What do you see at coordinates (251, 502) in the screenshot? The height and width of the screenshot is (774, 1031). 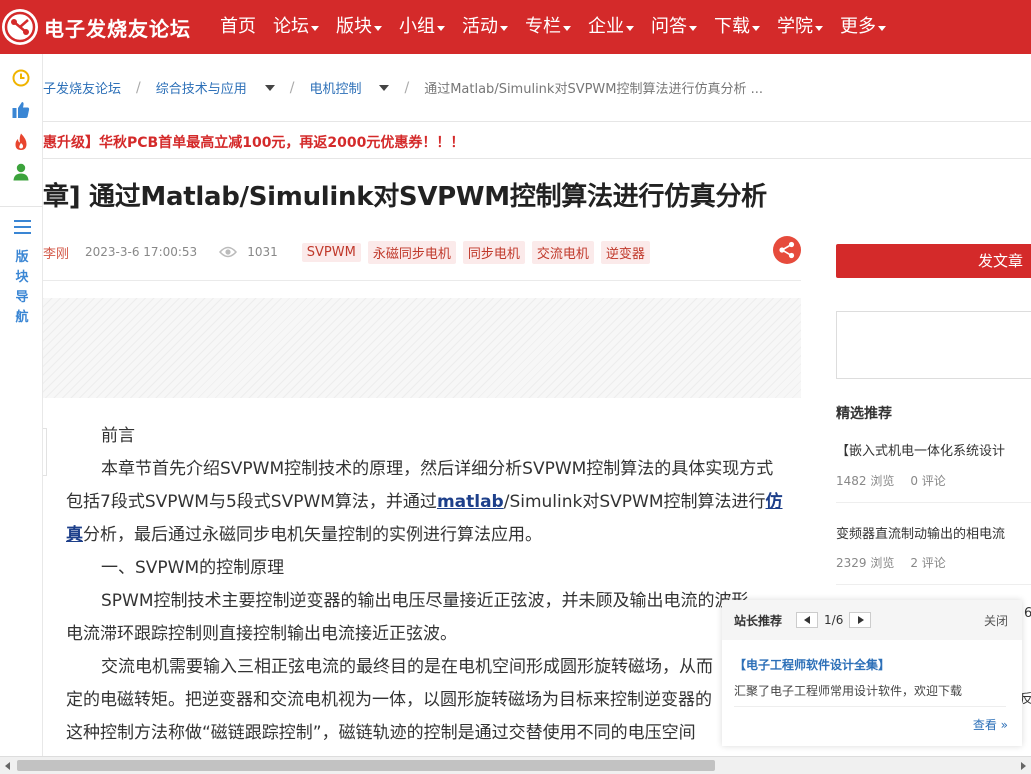 I see `text: 包括7段式SVPWM与5段式SVPWM算法，并通过` at bounding box center [251, 502].